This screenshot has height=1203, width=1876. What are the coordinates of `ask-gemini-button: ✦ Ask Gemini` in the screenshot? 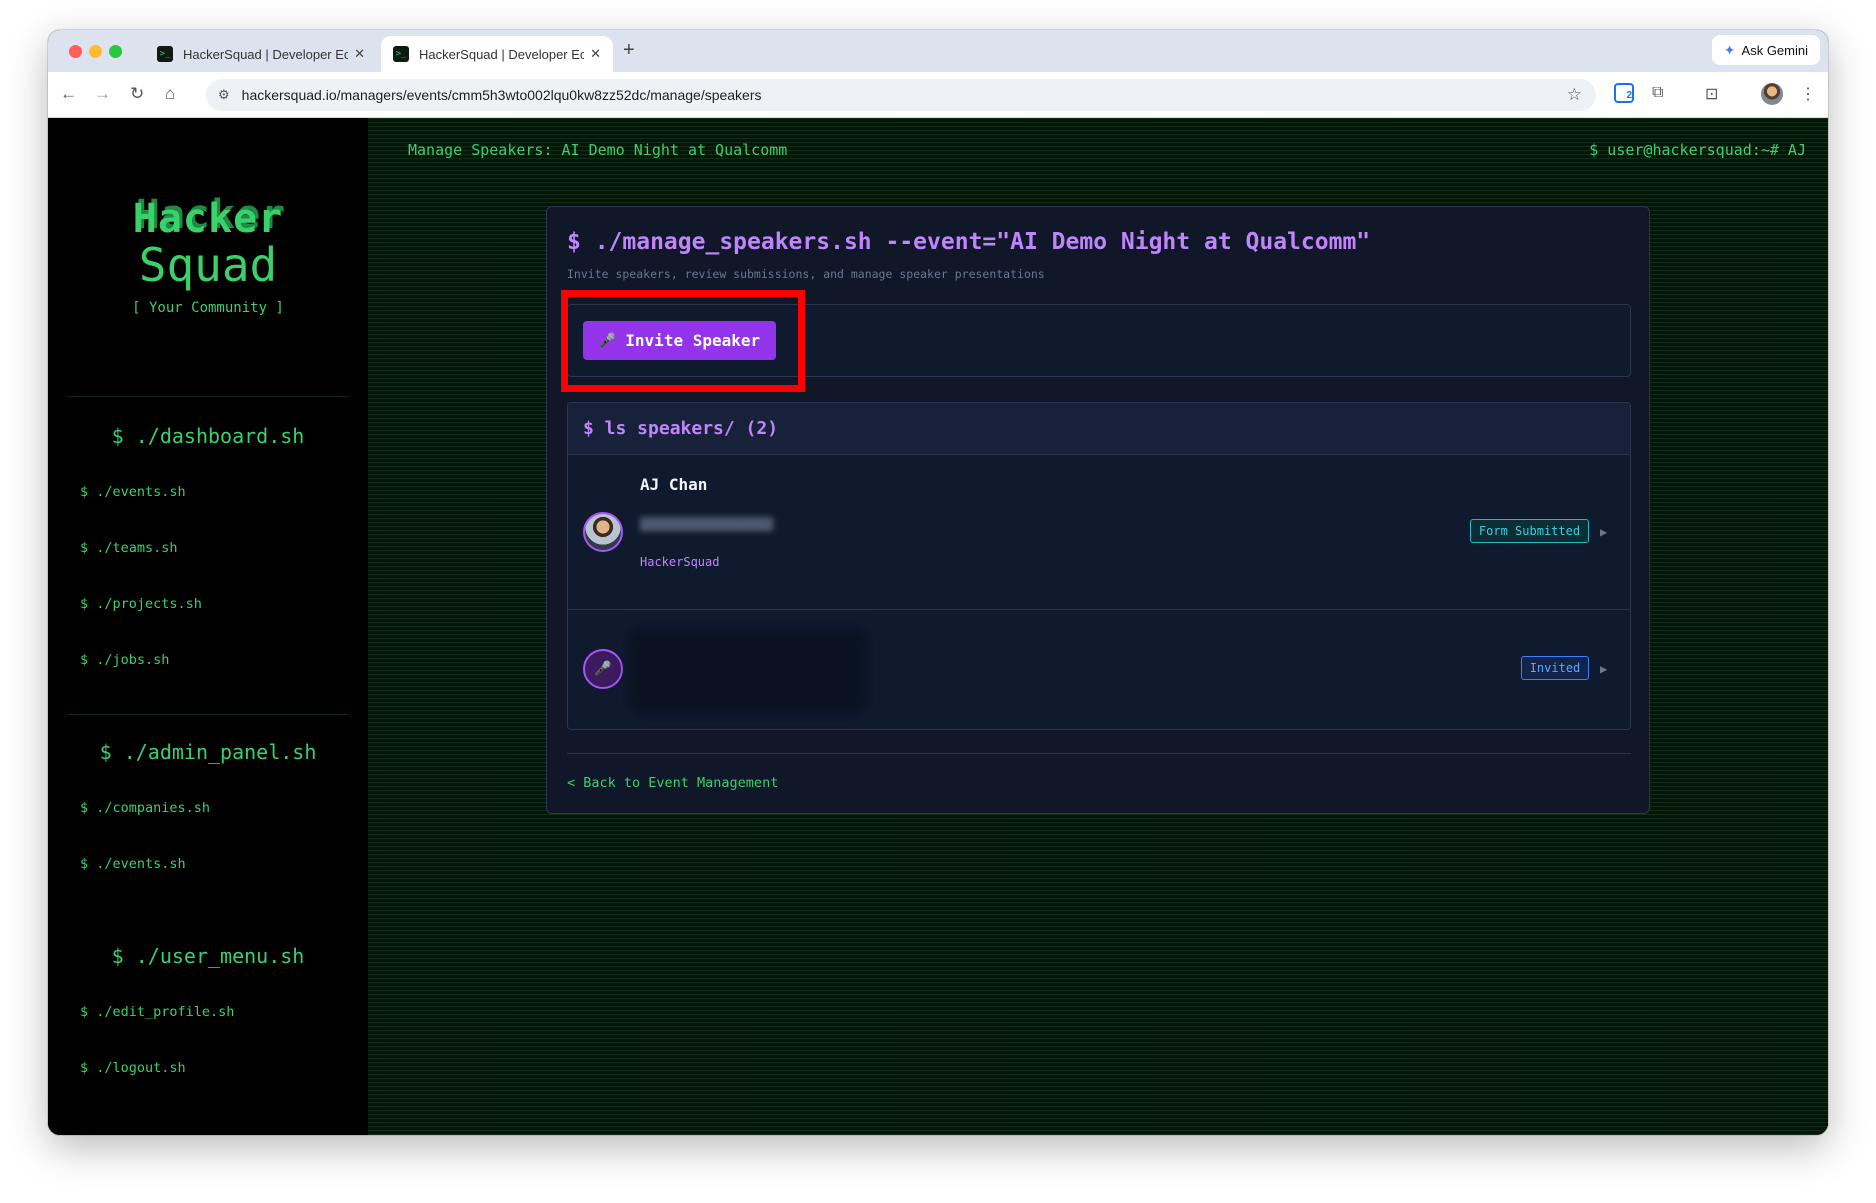 It's located at (1765, 50).